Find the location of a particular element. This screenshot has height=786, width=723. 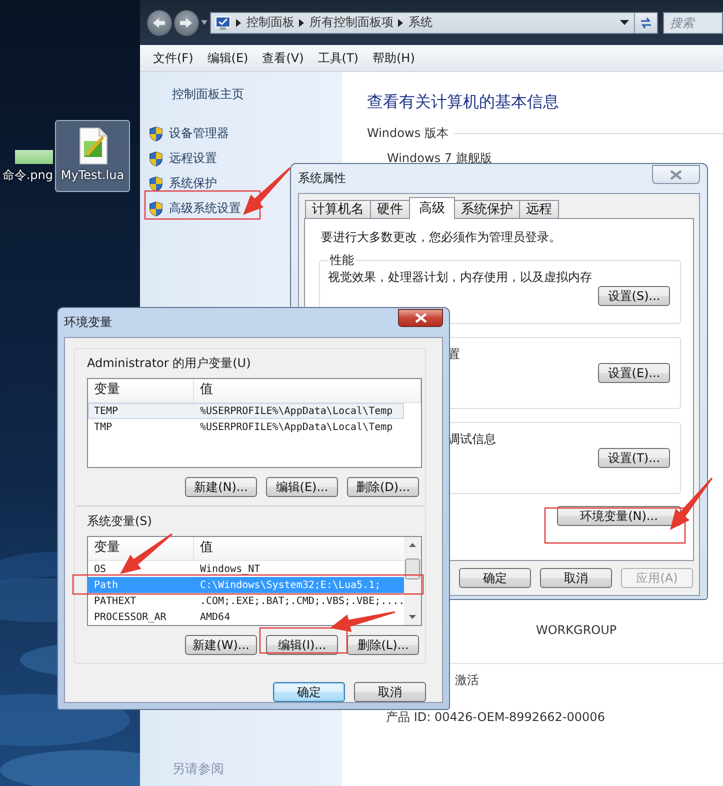

sidebar-link: 系统保护 is located at coordinates (193, 183).